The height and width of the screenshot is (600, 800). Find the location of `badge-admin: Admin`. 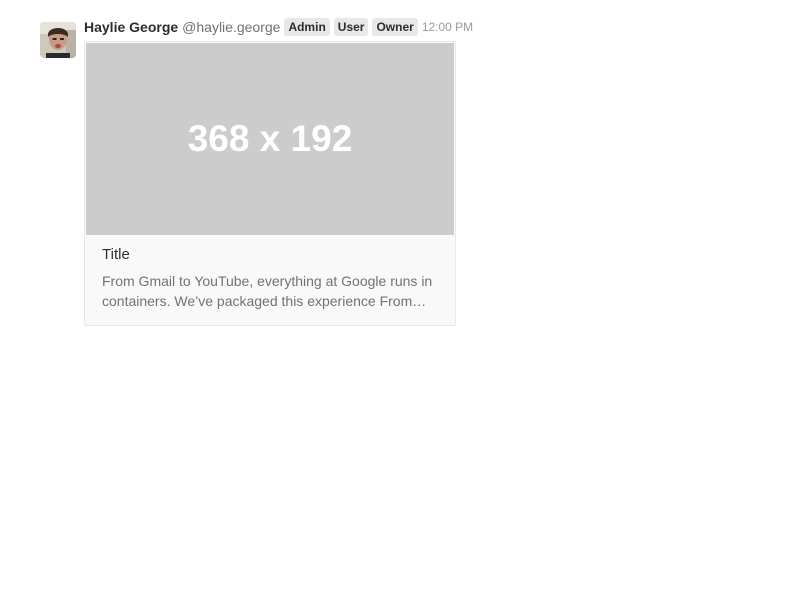

badge-admin: Admin is located at coordinates (307, 27).